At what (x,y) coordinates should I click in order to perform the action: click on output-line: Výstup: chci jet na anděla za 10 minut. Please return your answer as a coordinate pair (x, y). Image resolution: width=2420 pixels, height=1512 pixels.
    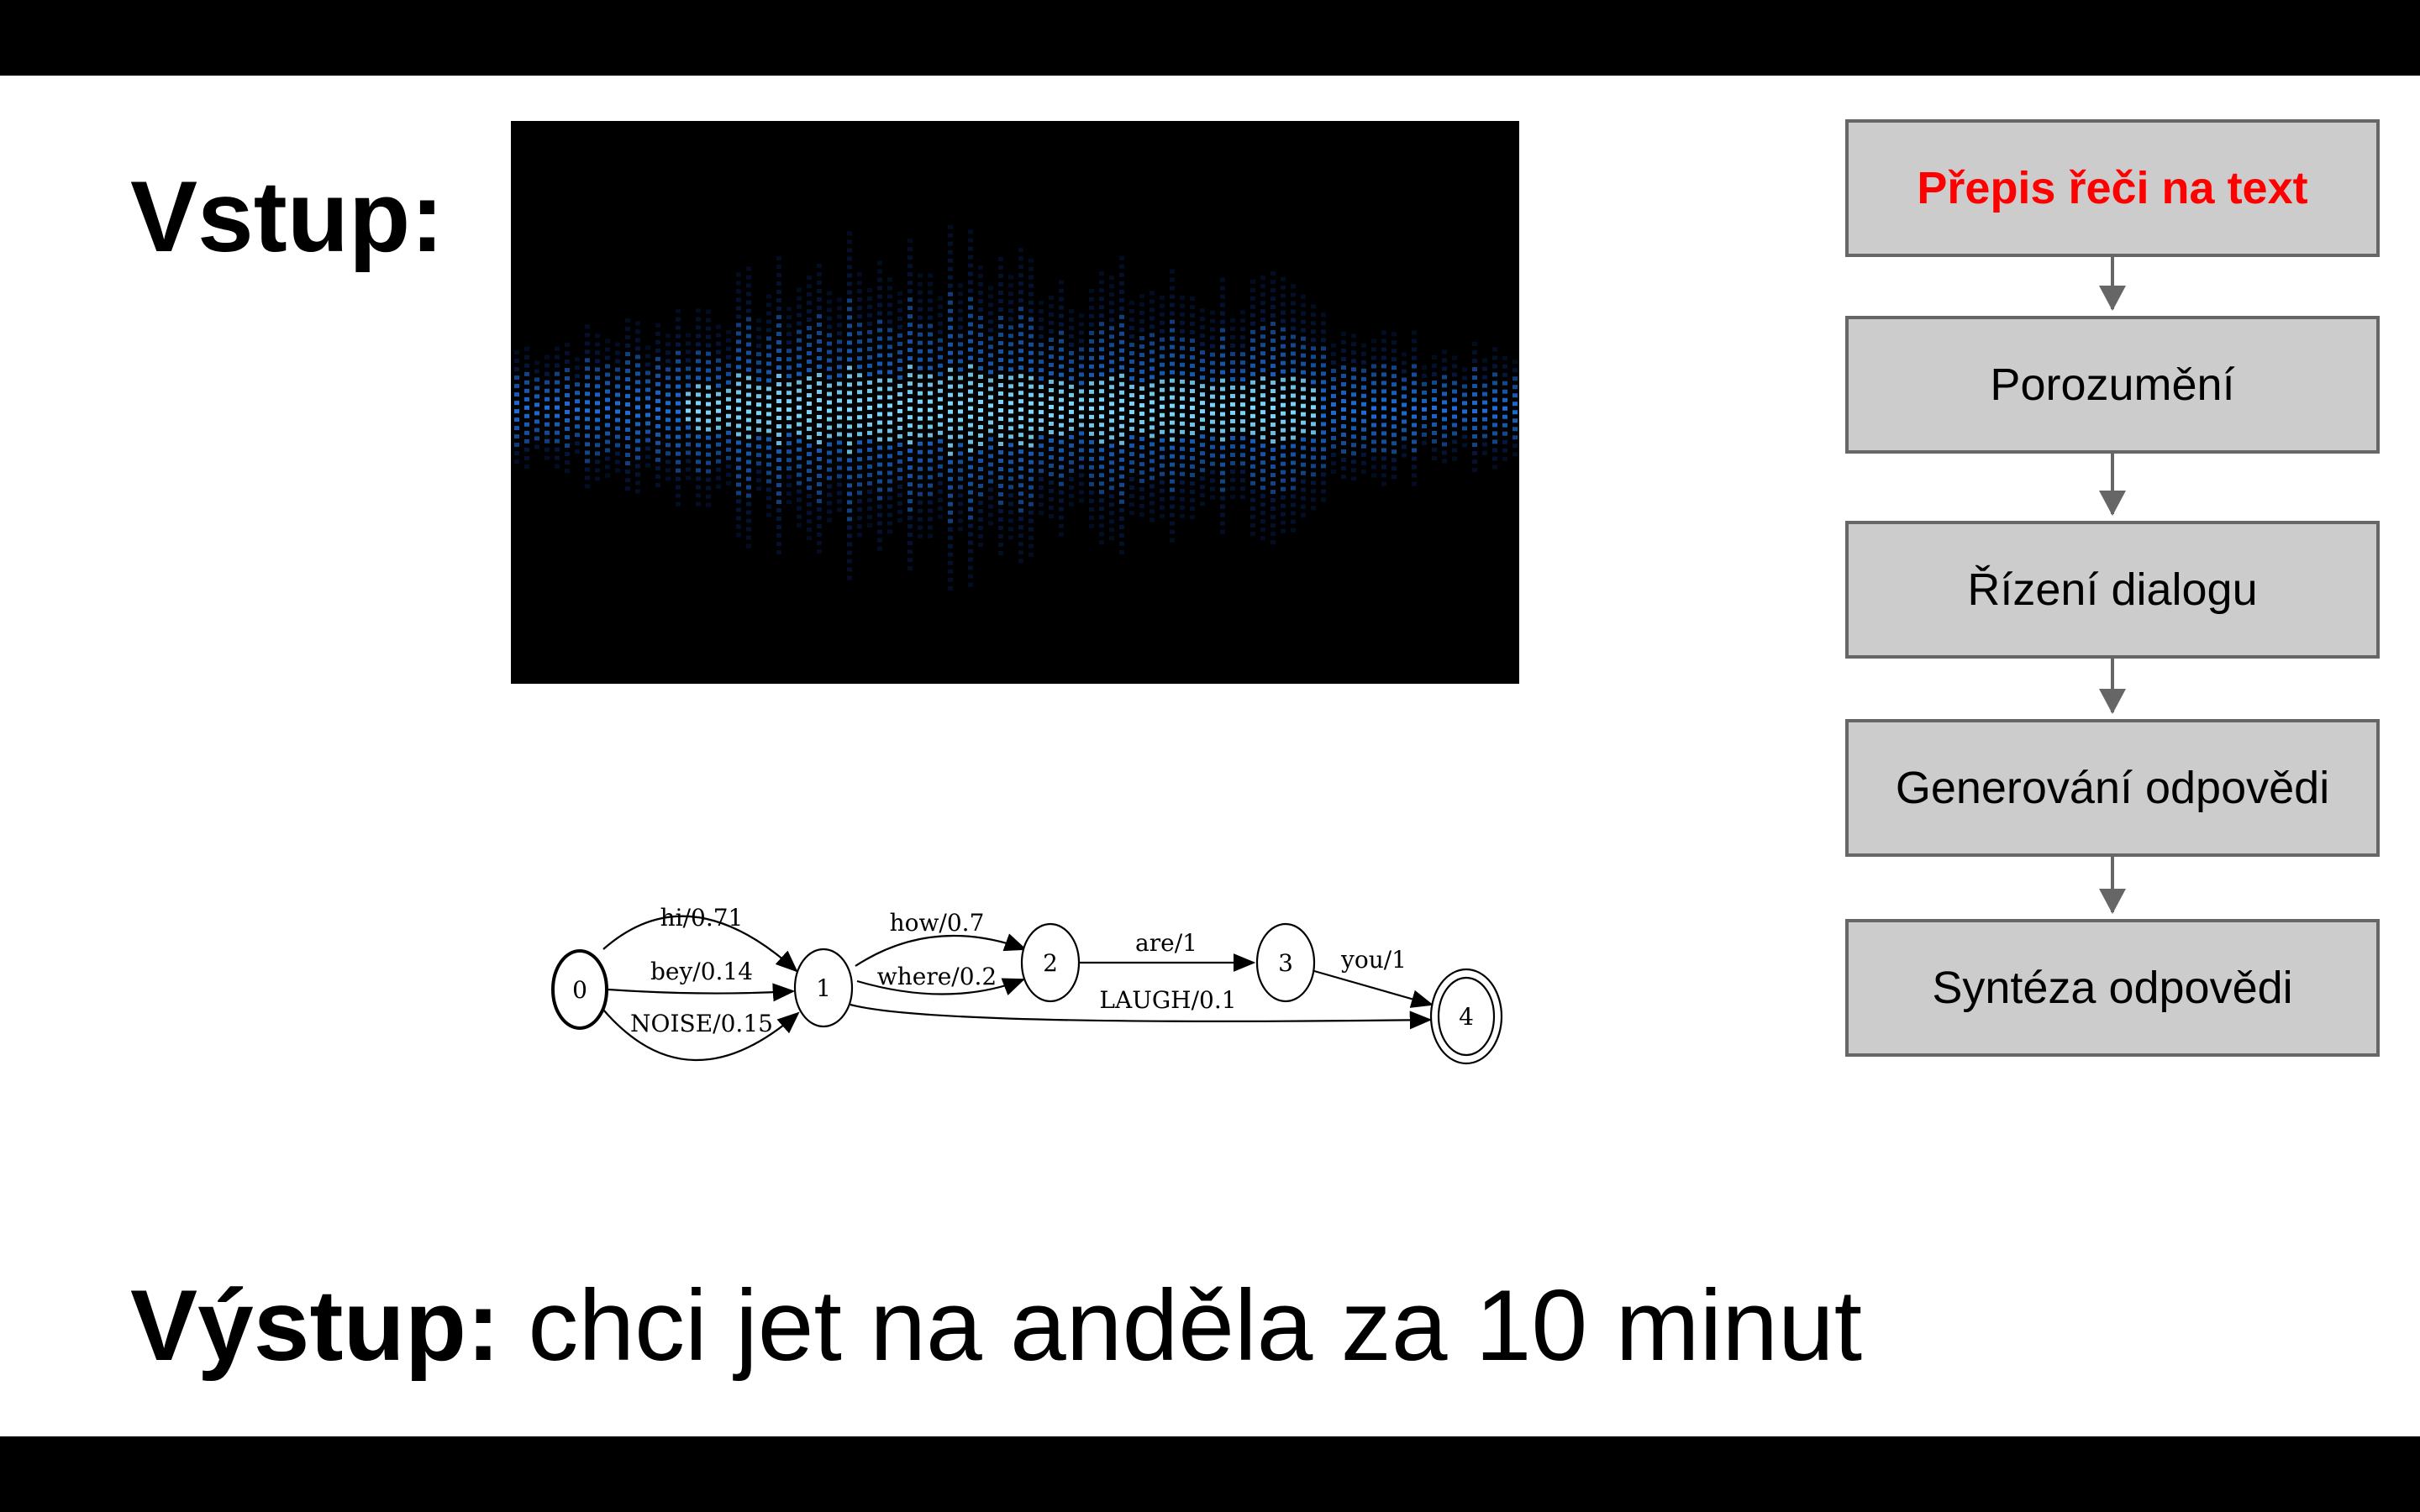
    Looking at the image, I should click on (996, 1325).